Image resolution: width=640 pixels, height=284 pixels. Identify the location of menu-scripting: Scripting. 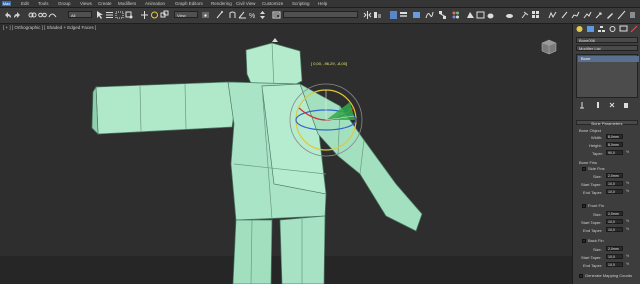
(301, 3).